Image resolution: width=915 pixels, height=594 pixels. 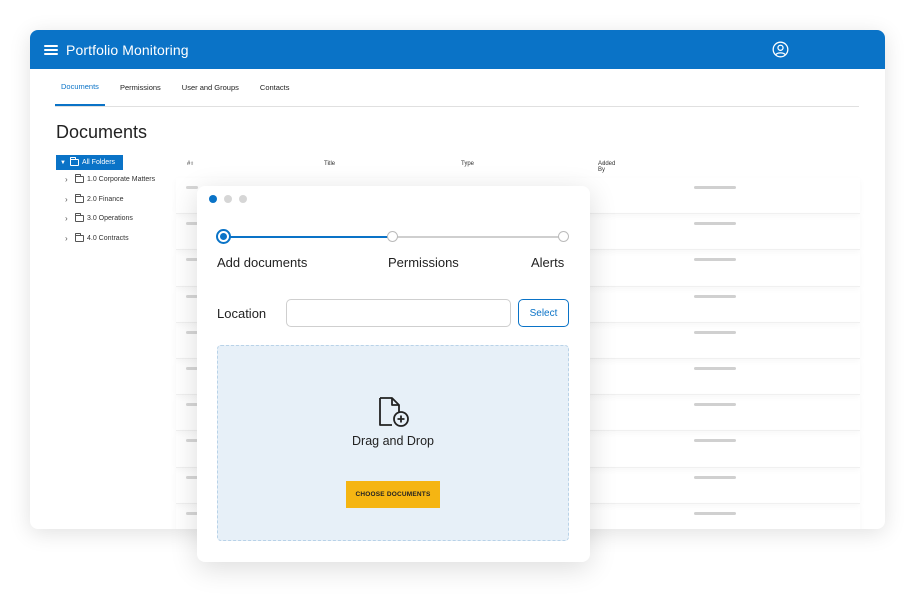 What do you see at coordinates (393, 494) in the screenshot?
I see `choose-documents-button: CHOOSE DOCUMENTS` at bounding box center [393, 494].